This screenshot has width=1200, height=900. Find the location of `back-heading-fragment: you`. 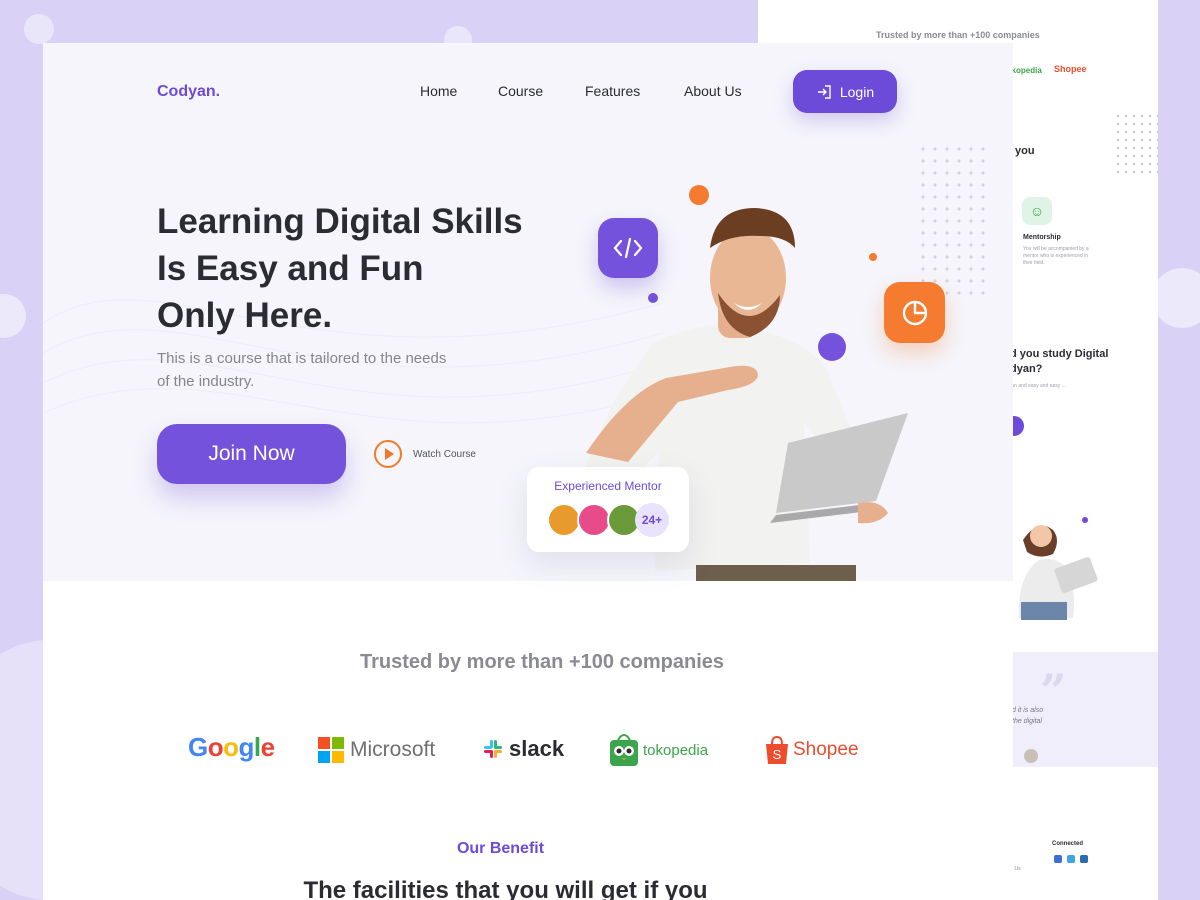

back-heading-fragment: you is located at coordinates (1025, 151).